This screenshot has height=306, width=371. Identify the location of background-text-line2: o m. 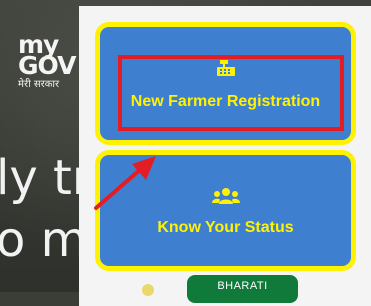
(44, 240).